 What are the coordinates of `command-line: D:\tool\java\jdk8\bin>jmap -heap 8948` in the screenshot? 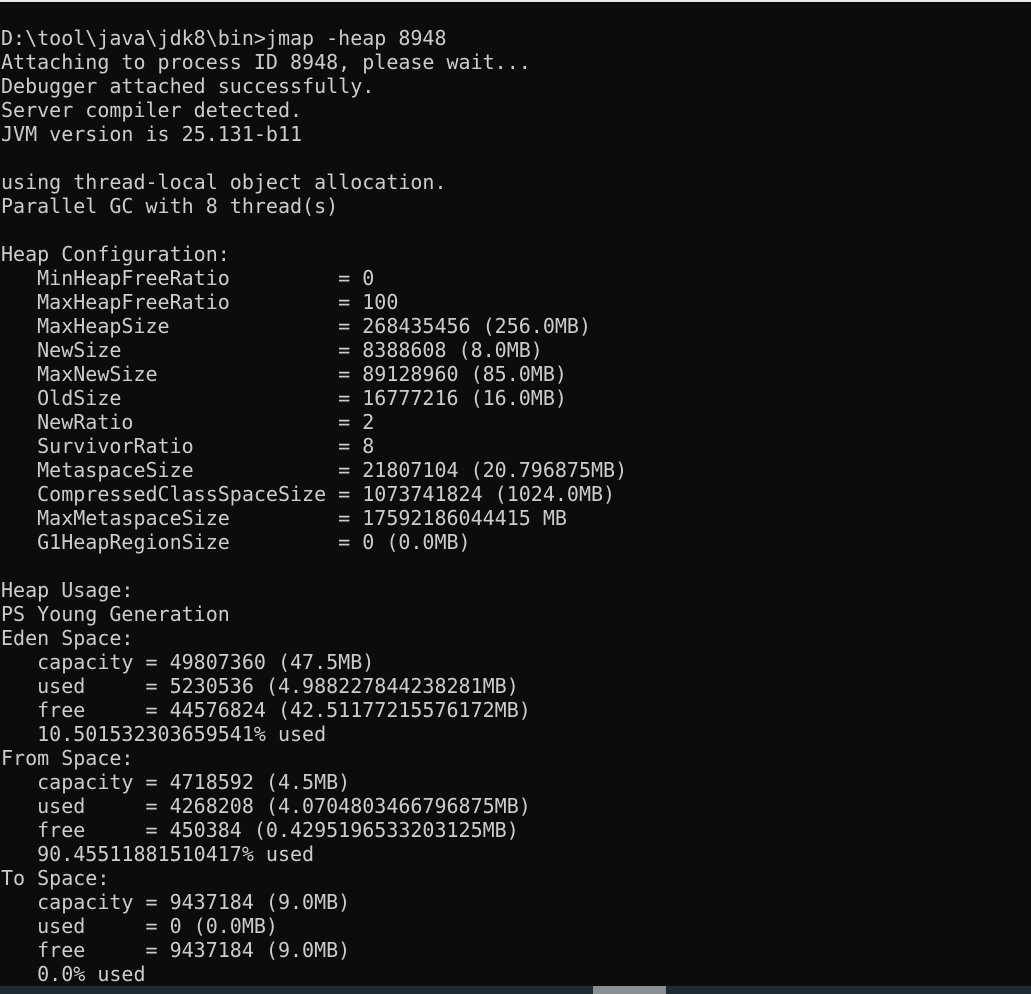 It's located at (224, 38).